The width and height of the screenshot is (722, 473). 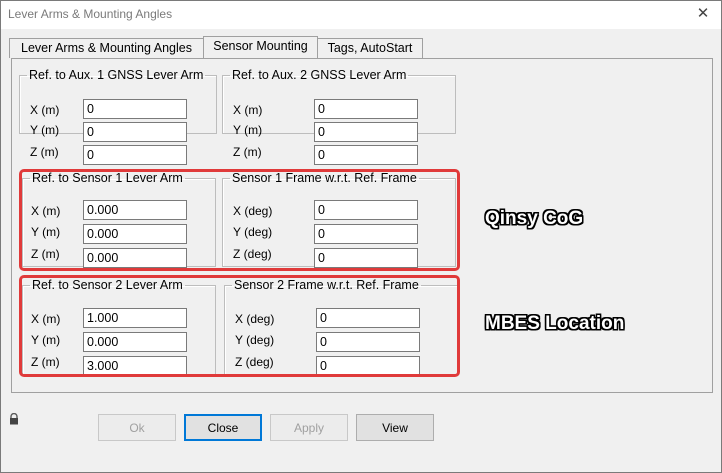 What do you see at coordinates (534, 218) in the screenshot?
I see `annotation-qinsy-cog: Qinsy CoG` at bounding box center [534, 218].